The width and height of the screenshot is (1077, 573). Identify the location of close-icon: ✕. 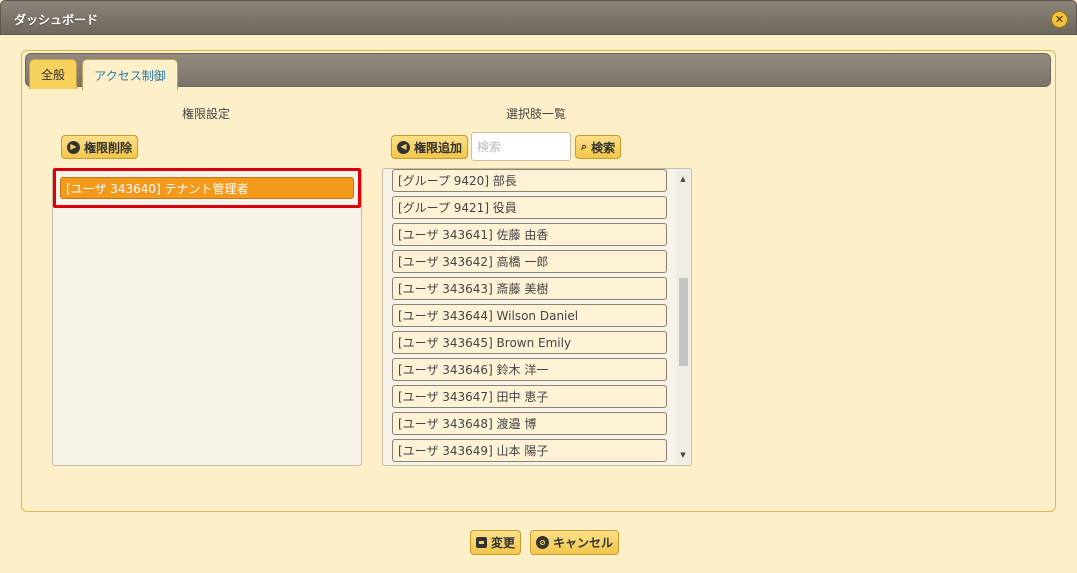
(1059, 19).